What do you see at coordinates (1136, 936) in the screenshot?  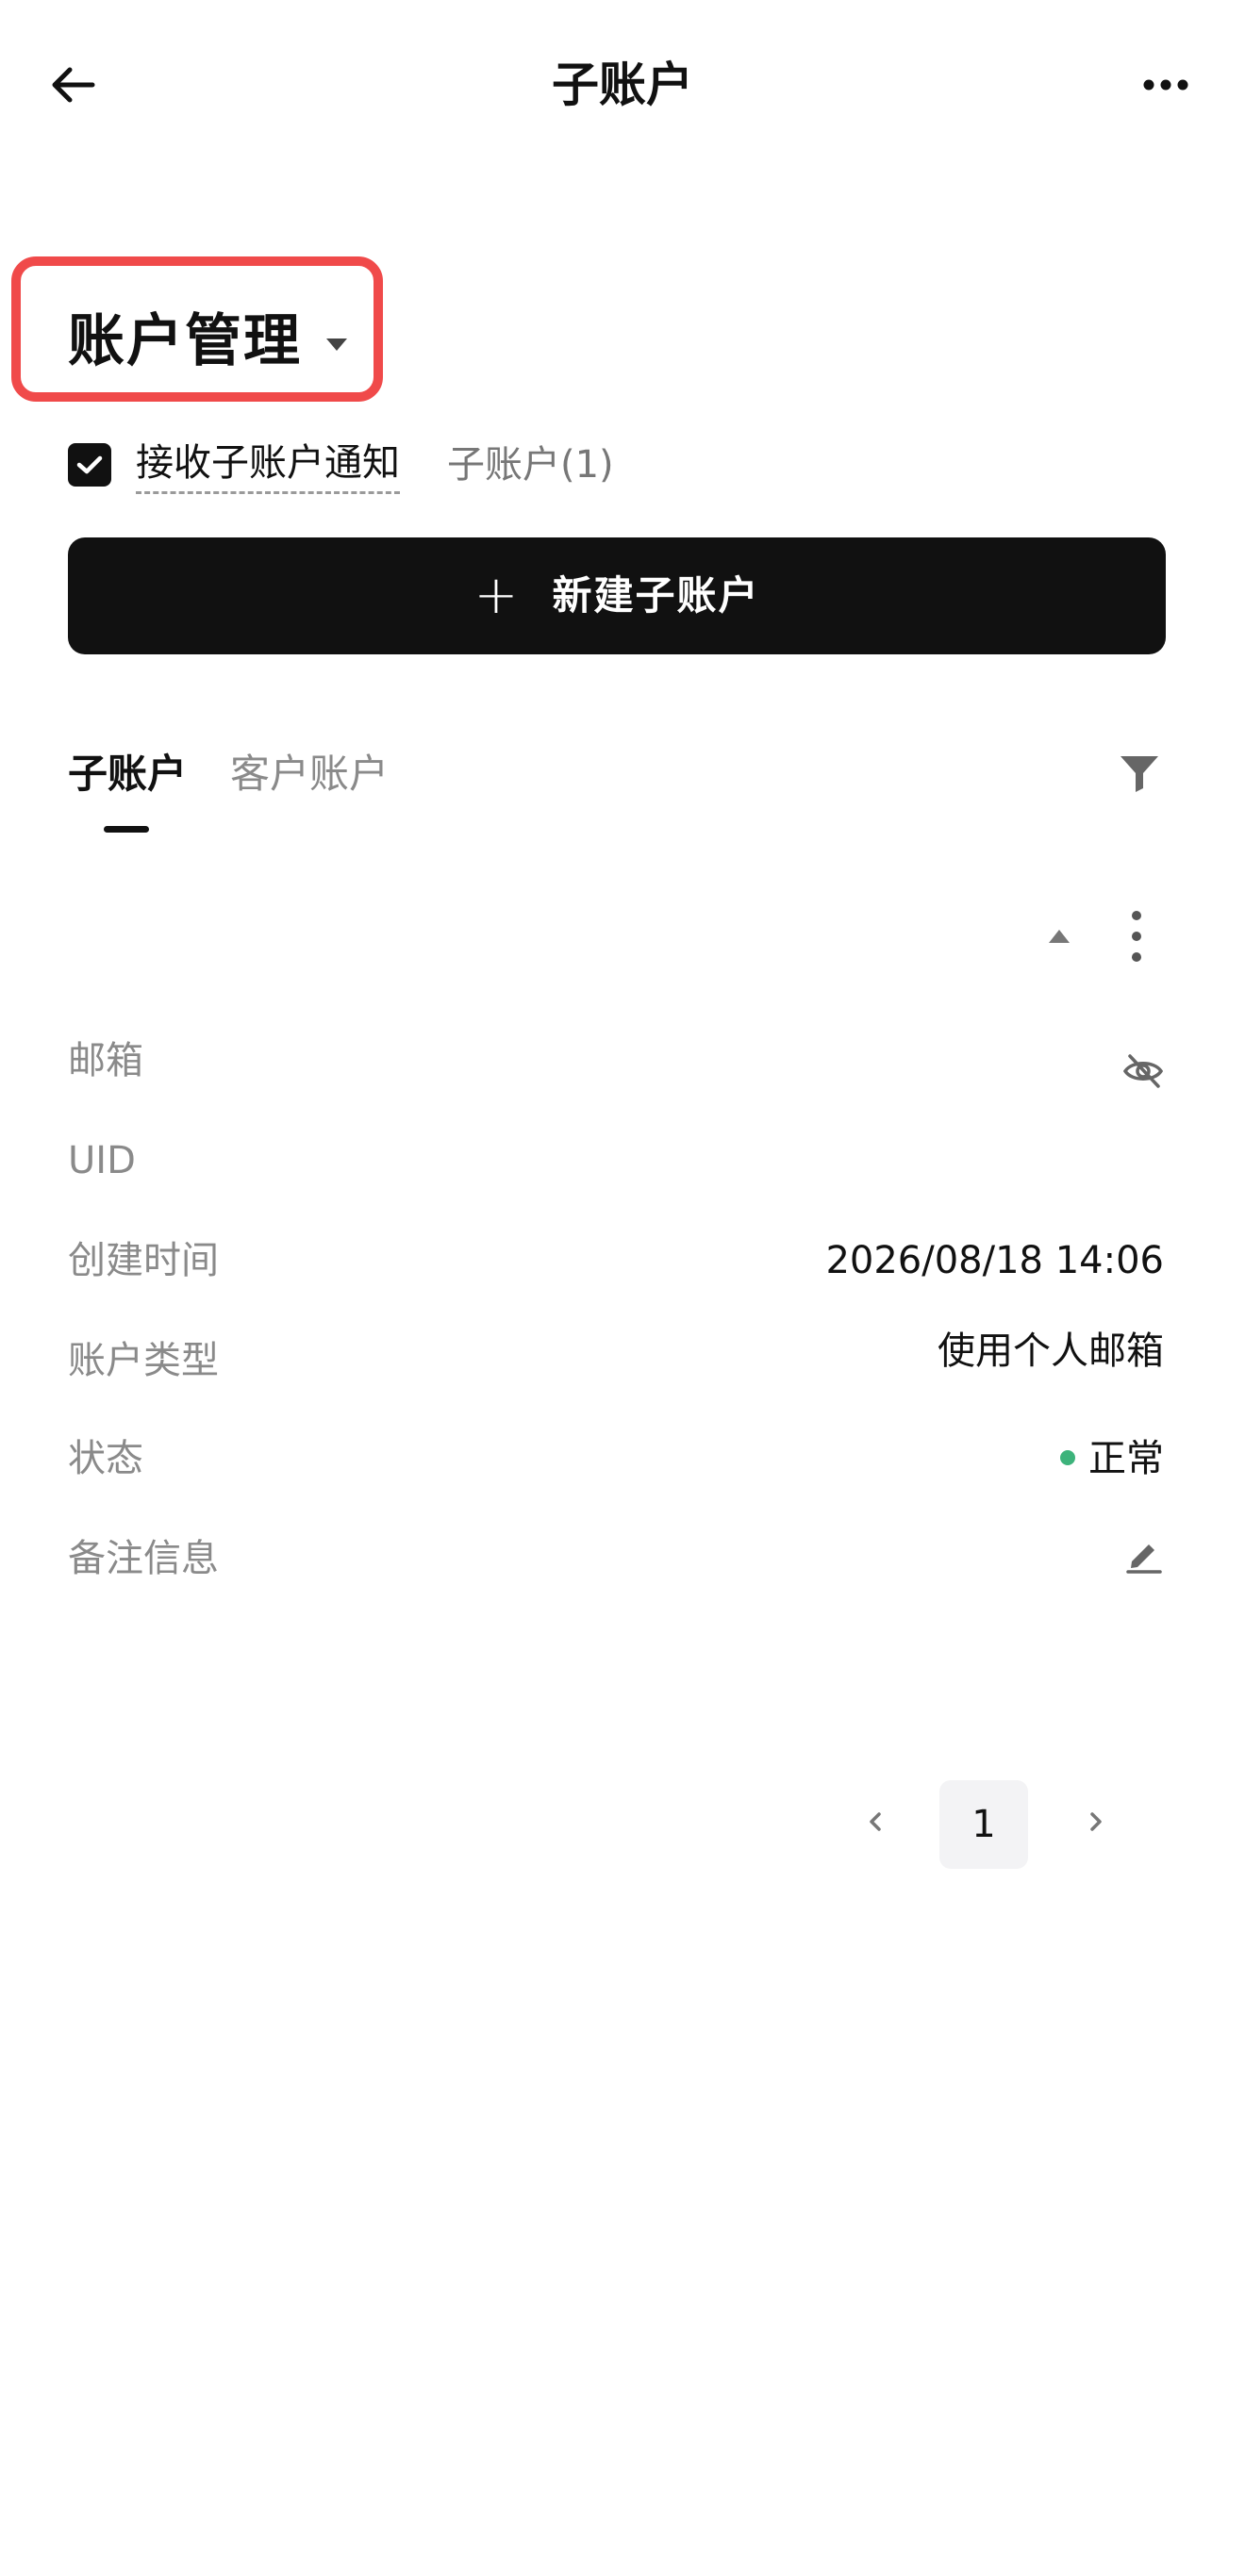 I see `kebab-menu-icon` at bounding box center [1136, 936].